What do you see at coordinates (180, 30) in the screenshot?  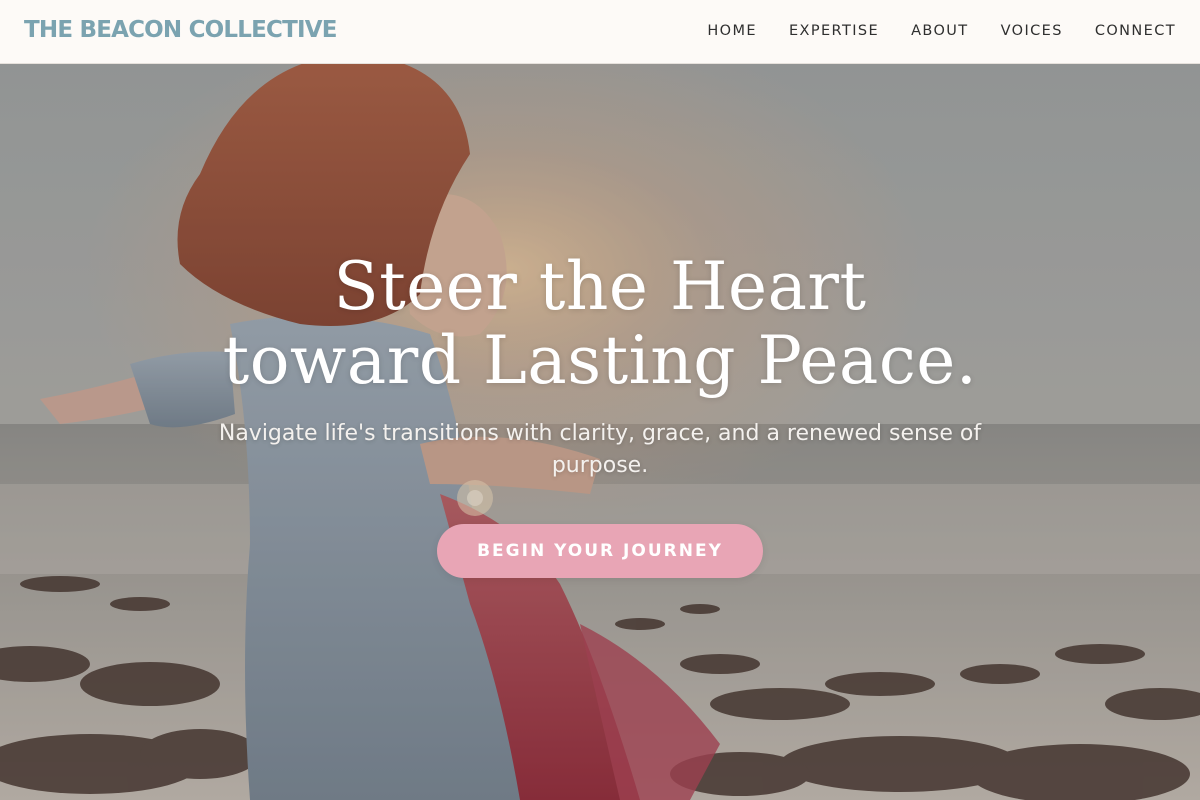 I see `site-logo: THE BEACON COLLECTIVE` at bounding box center [180, 30].